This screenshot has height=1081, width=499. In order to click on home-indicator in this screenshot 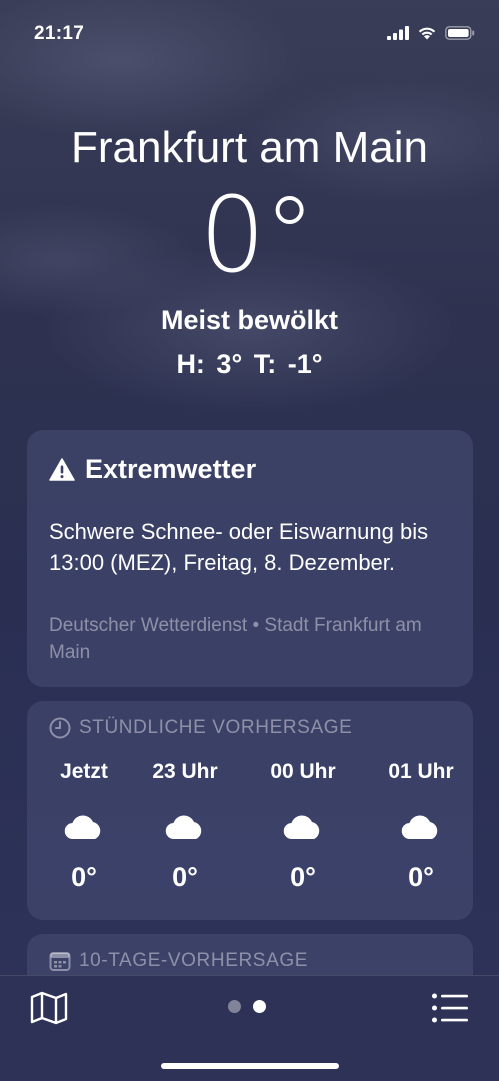, I will do `click(250, 1066)`.